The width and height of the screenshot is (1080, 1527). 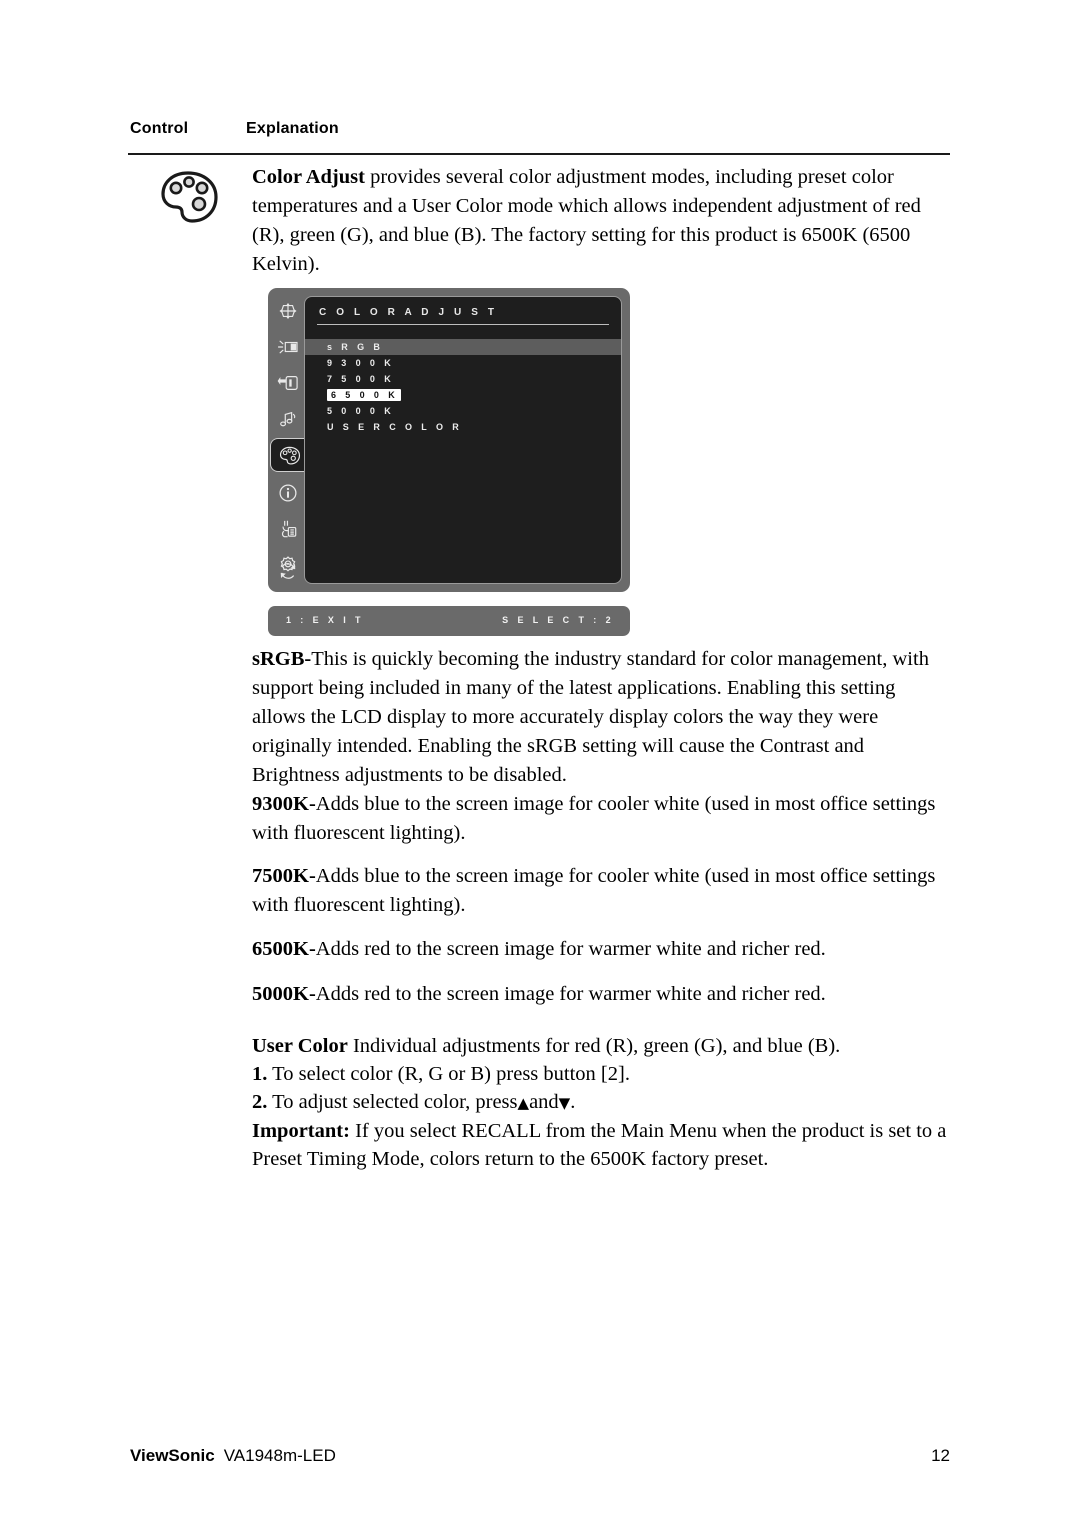 I want to click on osd-menu-item-srgb: s R G B, so click(x=463, y=347).